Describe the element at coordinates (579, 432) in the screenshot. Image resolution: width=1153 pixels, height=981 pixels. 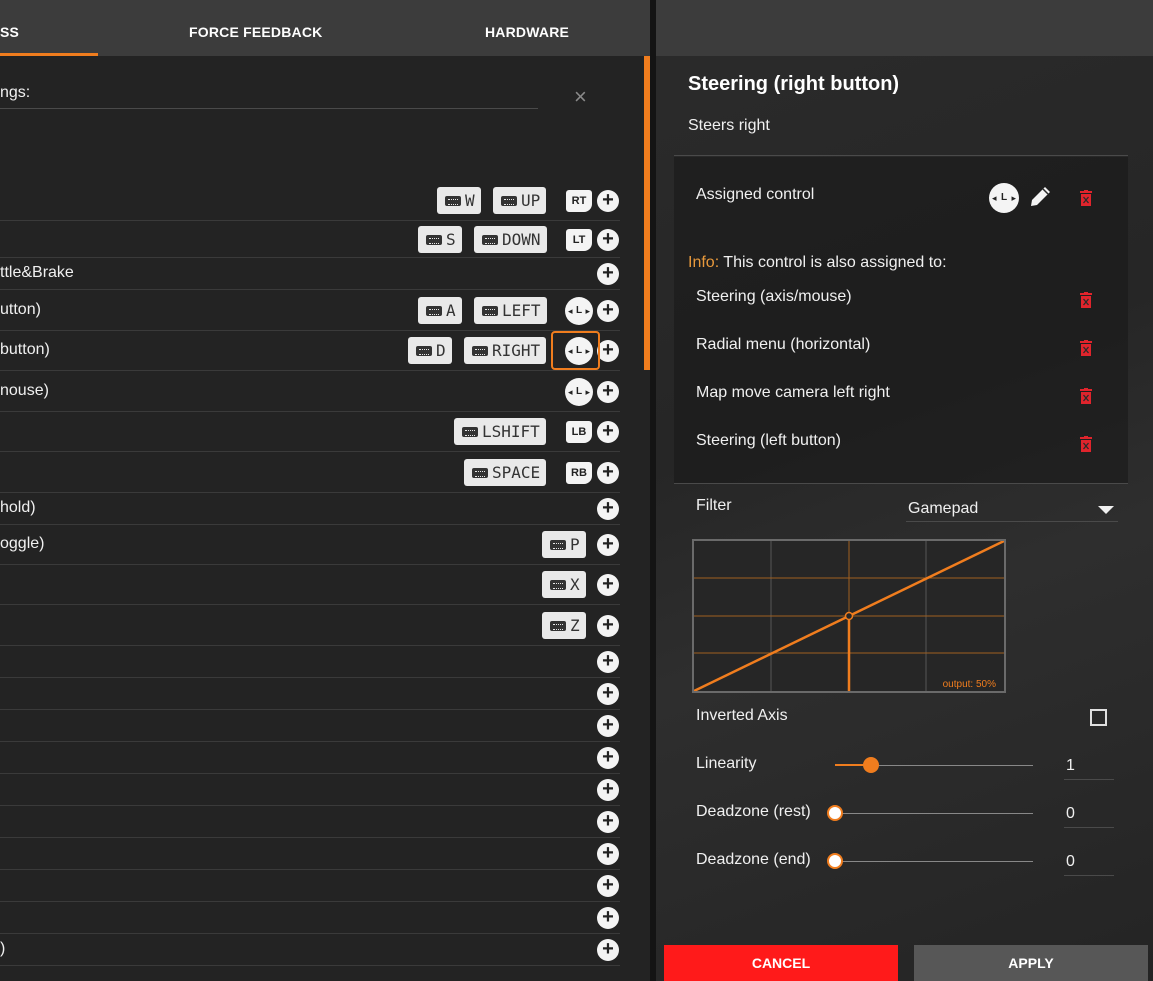
I see `gamepad-button-icon: LB` at that location.